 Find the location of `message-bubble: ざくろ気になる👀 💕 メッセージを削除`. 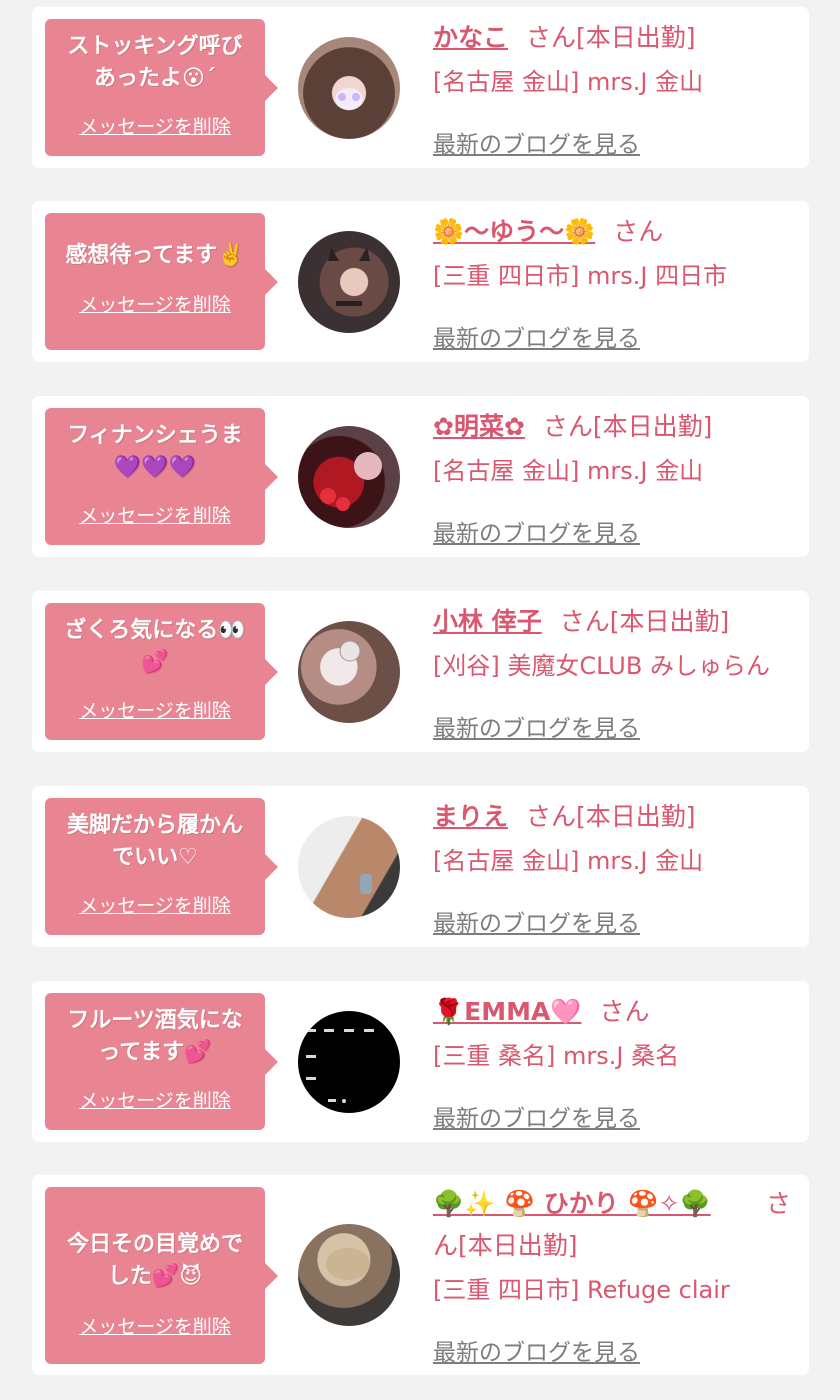

message-bubble: ざくろ気になる👀 💕 メッセージを削除 is located at coordinates (161, 671).